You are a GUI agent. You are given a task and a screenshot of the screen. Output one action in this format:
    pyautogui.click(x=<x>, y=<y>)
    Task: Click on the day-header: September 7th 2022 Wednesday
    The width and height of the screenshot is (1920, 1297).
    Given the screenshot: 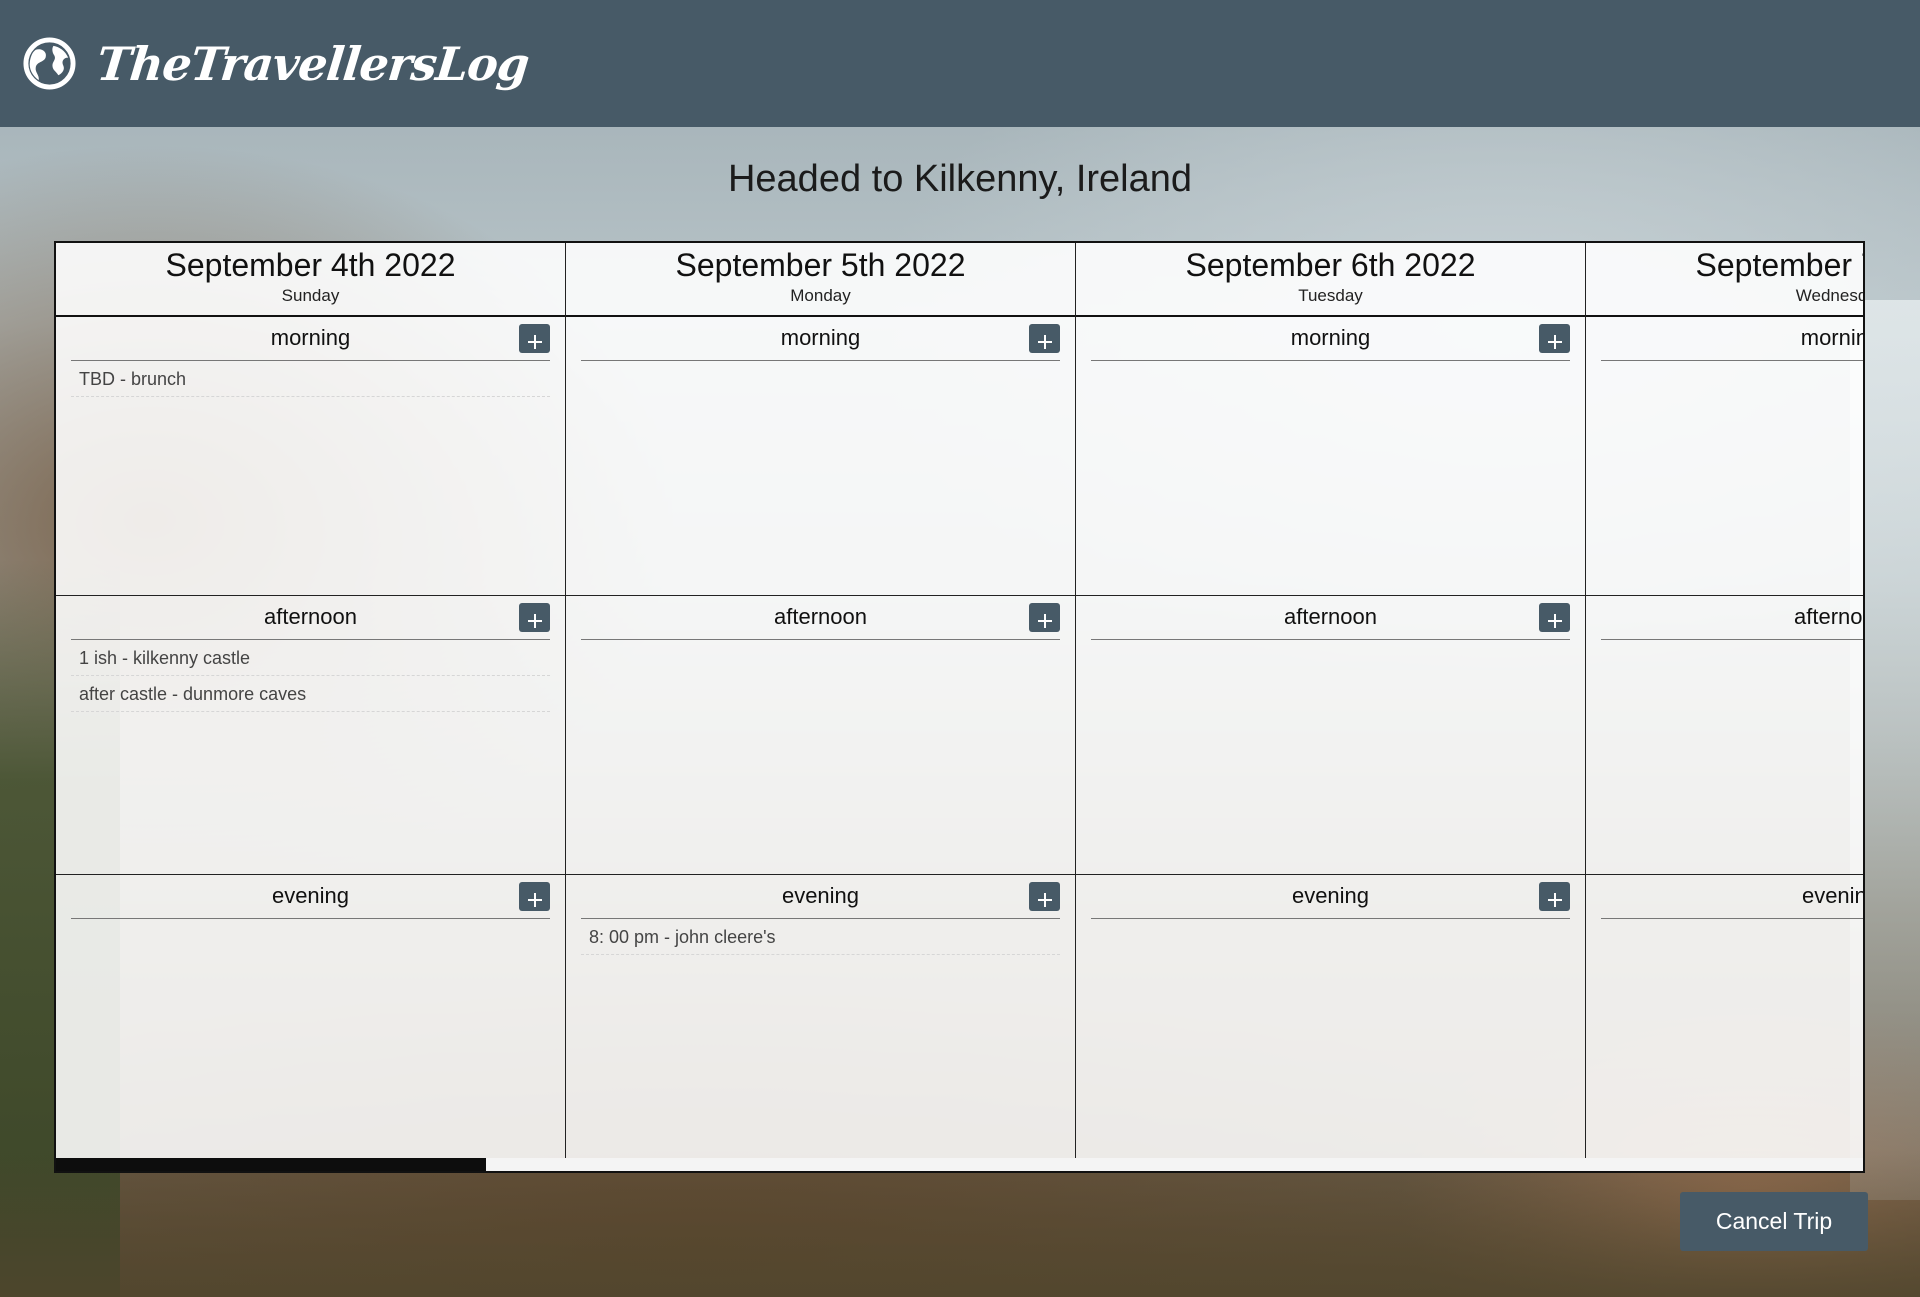 What is the action you would take?
    pyautogui.click(x=1725, y=280)
    